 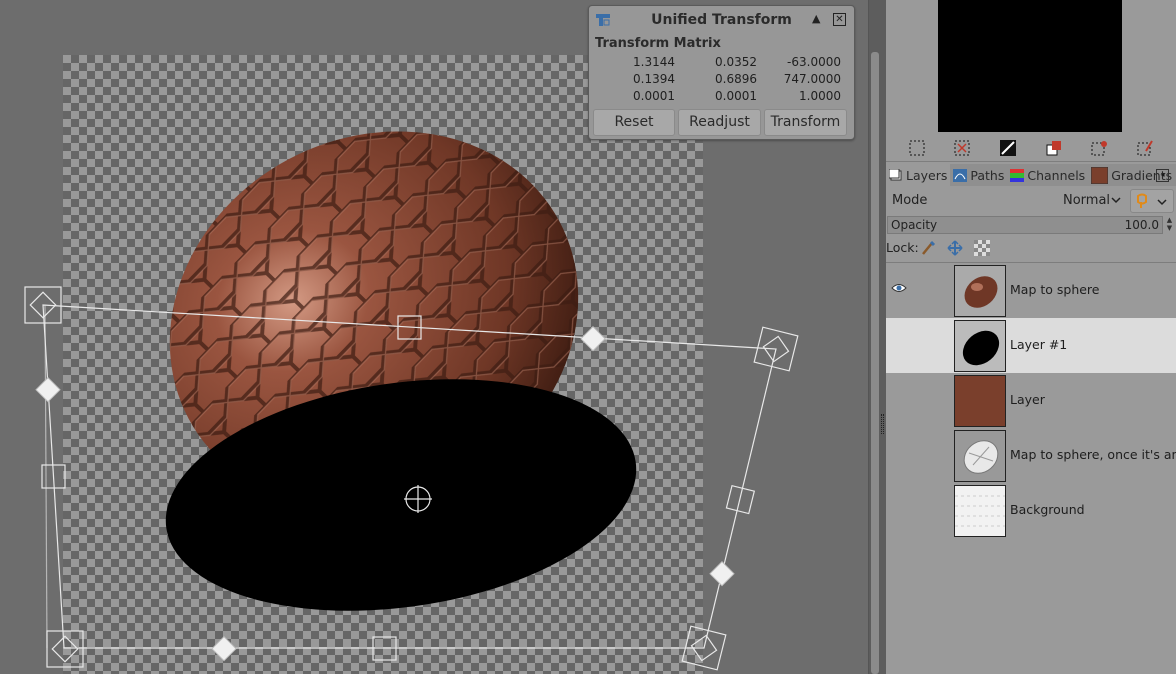 What do you see at coordinates (1141, 225) in the screenshot?
I see `opacity-value: 100.0` at bounding box center [1141, 225].